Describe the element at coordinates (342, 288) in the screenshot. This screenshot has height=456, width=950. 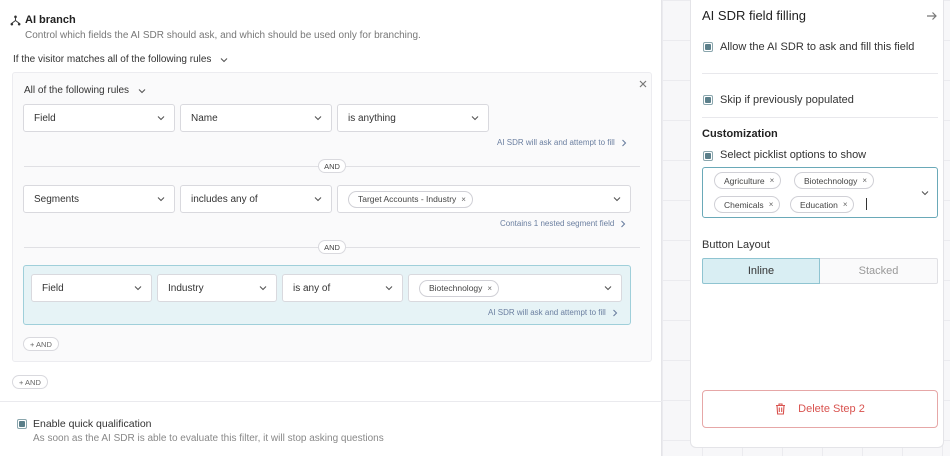
I see `rule-3-operator-select: is any of` at that location.